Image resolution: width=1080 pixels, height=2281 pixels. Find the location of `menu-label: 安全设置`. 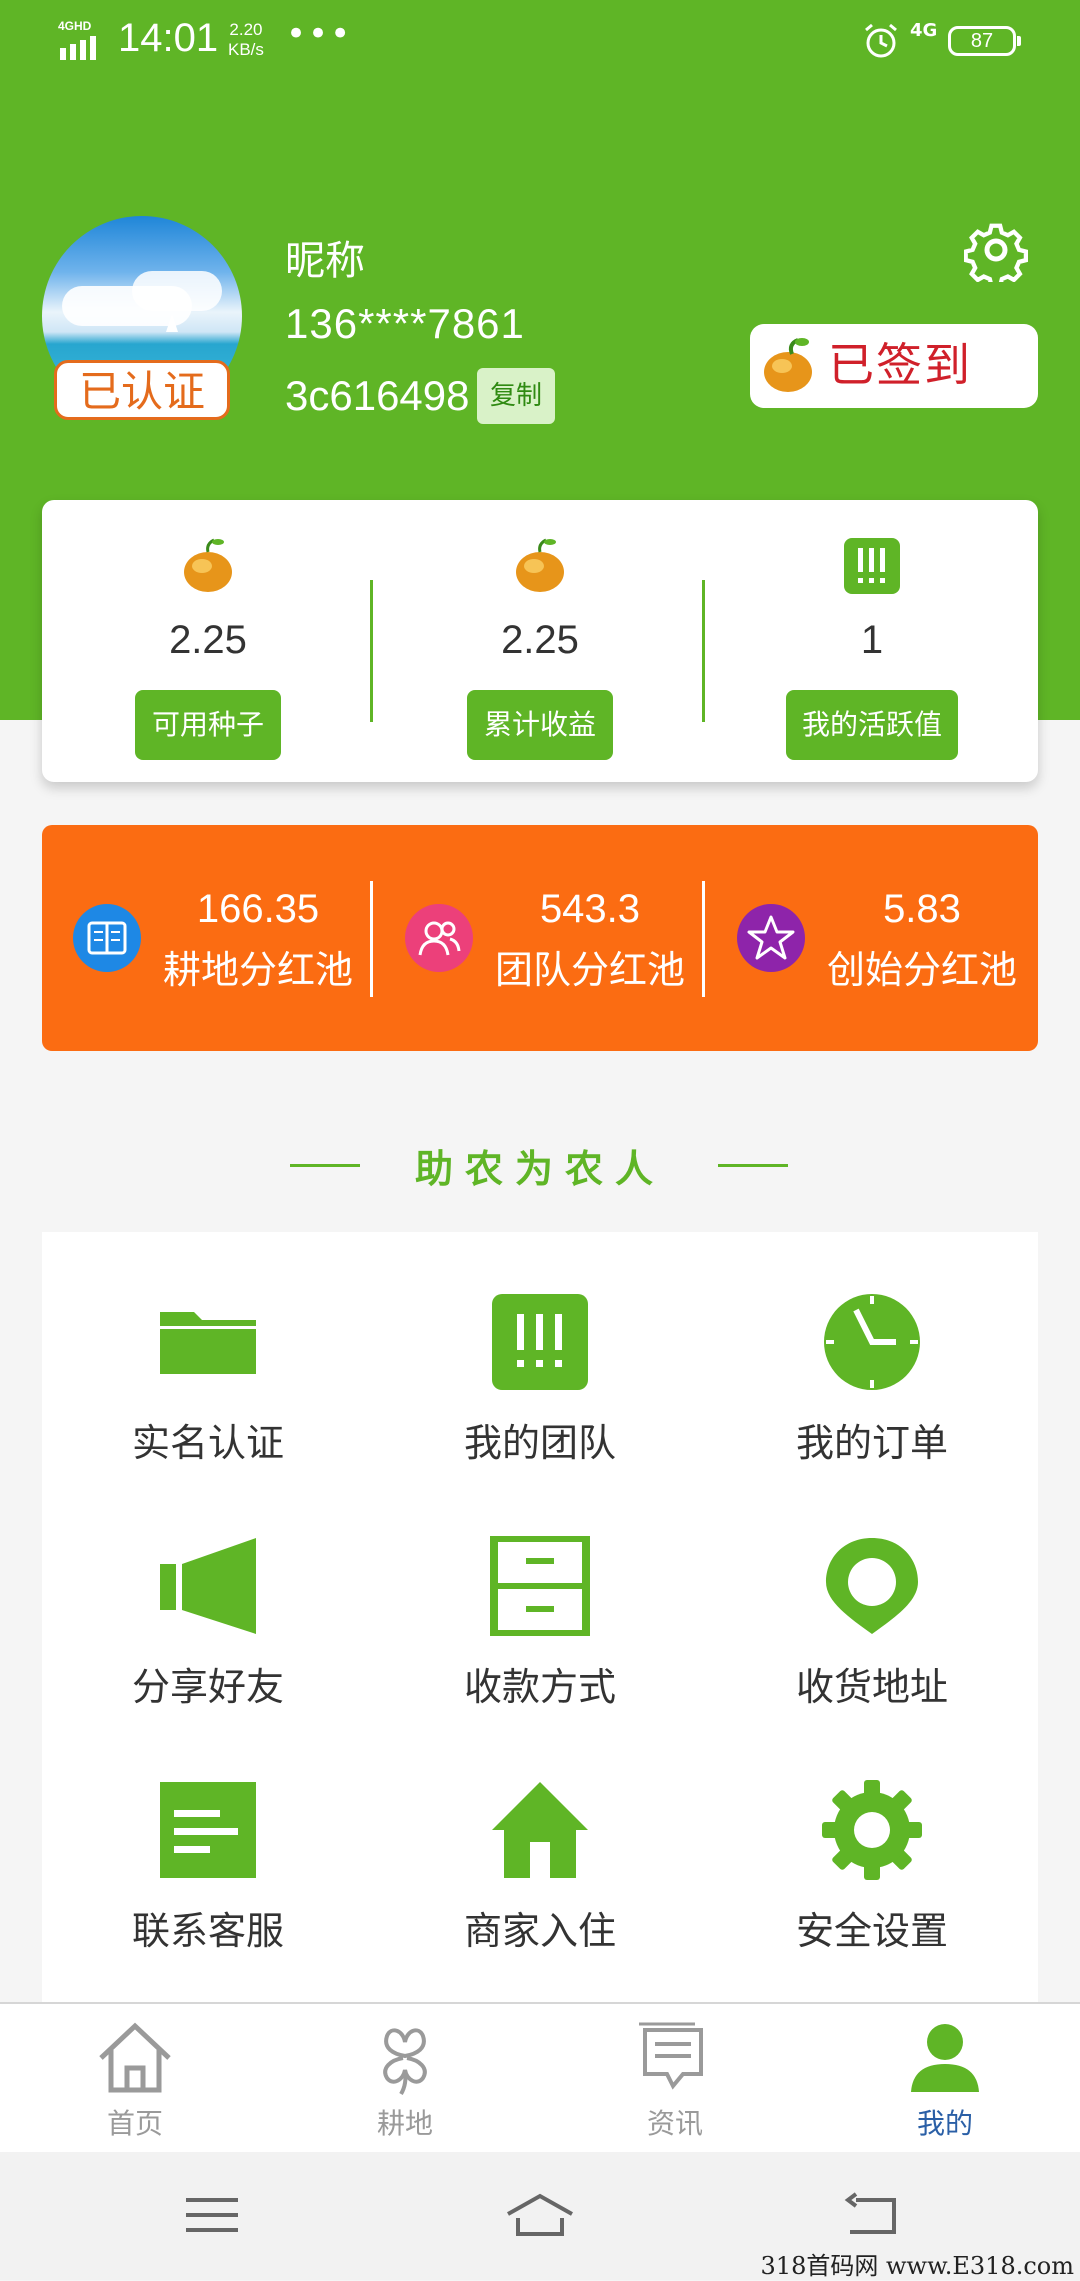

menu-label: 安全设置 is located at coordinates (871, 1931).